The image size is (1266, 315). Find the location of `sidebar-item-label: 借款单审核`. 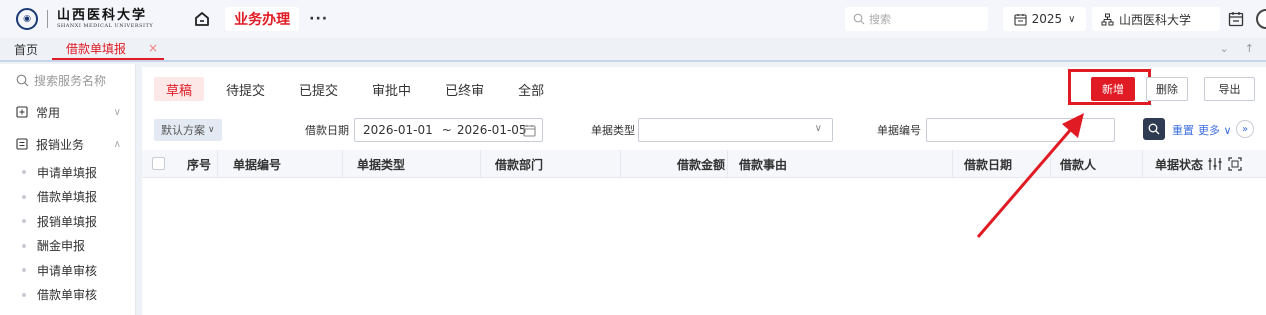

sidebar-item-label: 借款单审核 is located at coordinates (67, 295).